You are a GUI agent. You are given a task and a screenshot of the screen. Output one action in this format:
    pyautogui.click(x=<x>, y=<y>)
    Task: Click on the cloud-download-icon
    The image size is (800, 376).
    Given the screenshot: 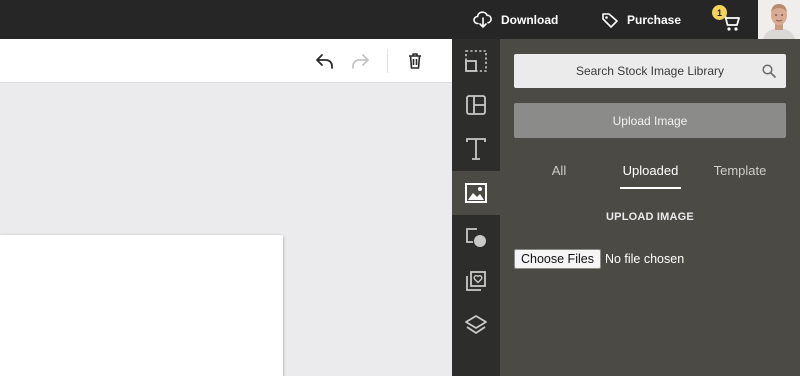 What is the action you would take?
    pyautogui.click(x=482, y=19)
    